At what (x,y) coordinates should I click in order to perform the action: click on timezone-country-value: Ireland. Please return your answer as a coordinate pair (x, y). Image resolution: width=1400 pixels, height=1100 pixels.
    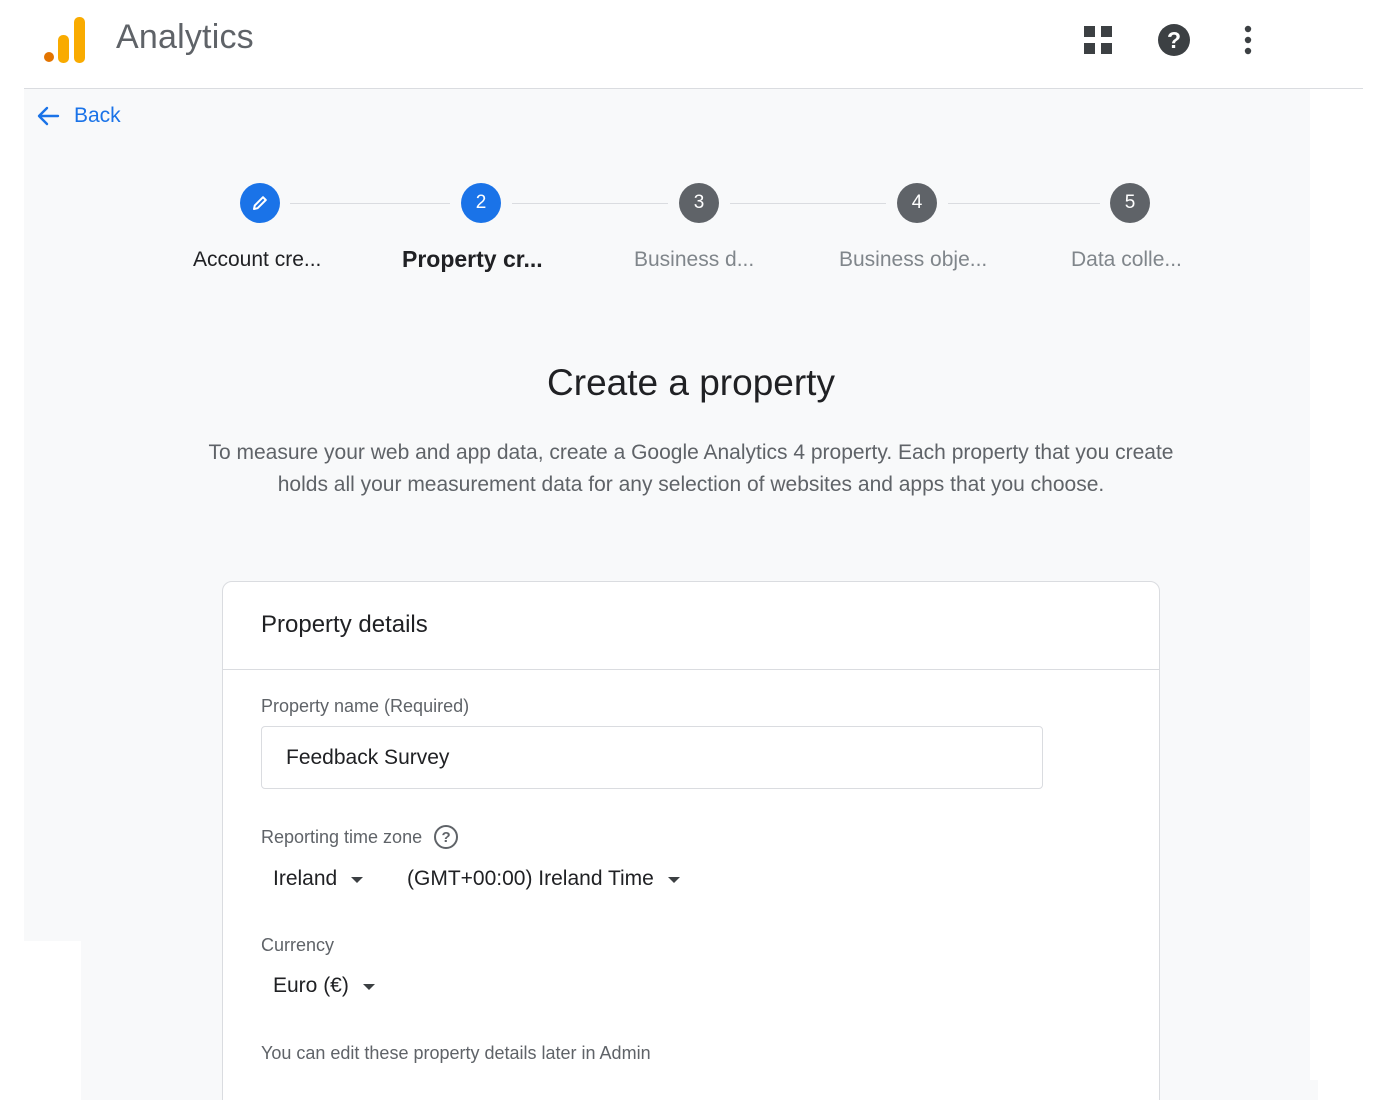
    Looking at the image, I should click on (305, 878).